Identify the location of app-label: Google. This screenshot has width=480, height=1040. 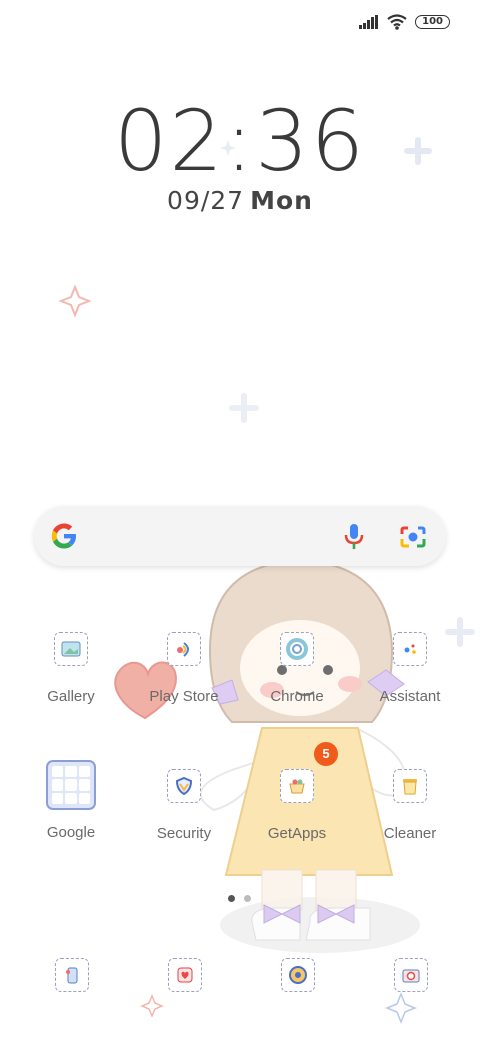
(71, 832).